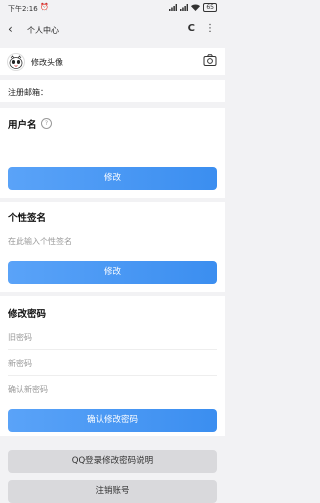  I want to click on avatar-row: 修改头像, so click(112, 61).